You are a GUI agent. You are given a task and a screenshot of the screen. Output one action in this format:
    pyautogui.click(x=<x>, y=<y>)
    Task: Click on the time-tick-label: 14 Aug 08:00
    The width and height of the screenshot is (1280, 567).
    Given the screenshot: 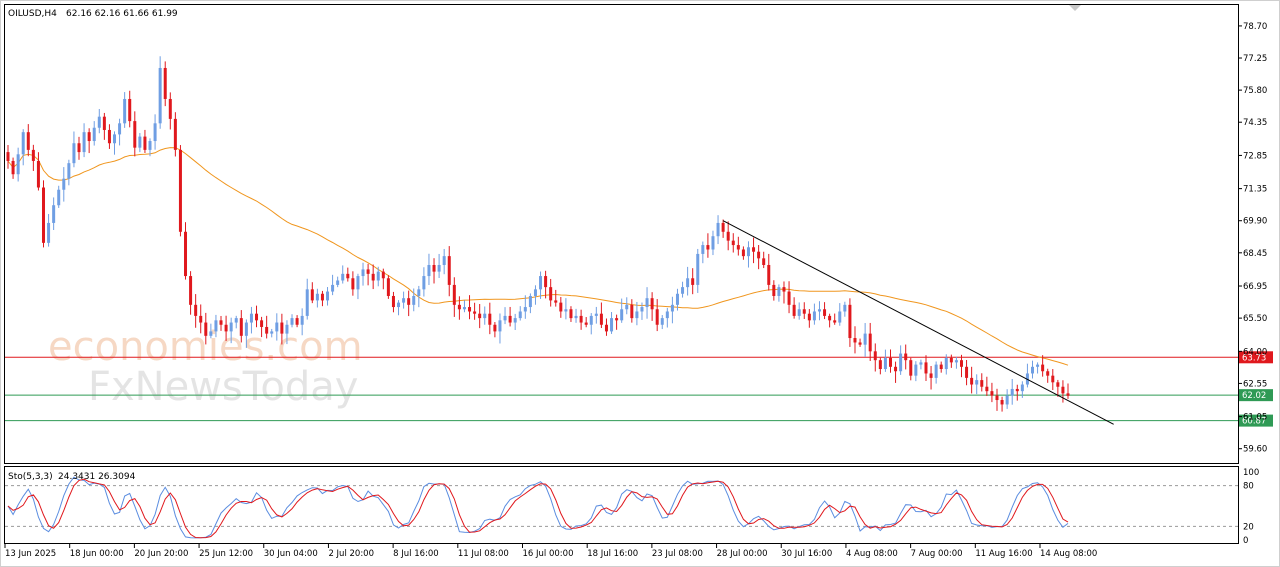 What is the action you would take?
    pyautogui.click(x=1068, y=554)
    